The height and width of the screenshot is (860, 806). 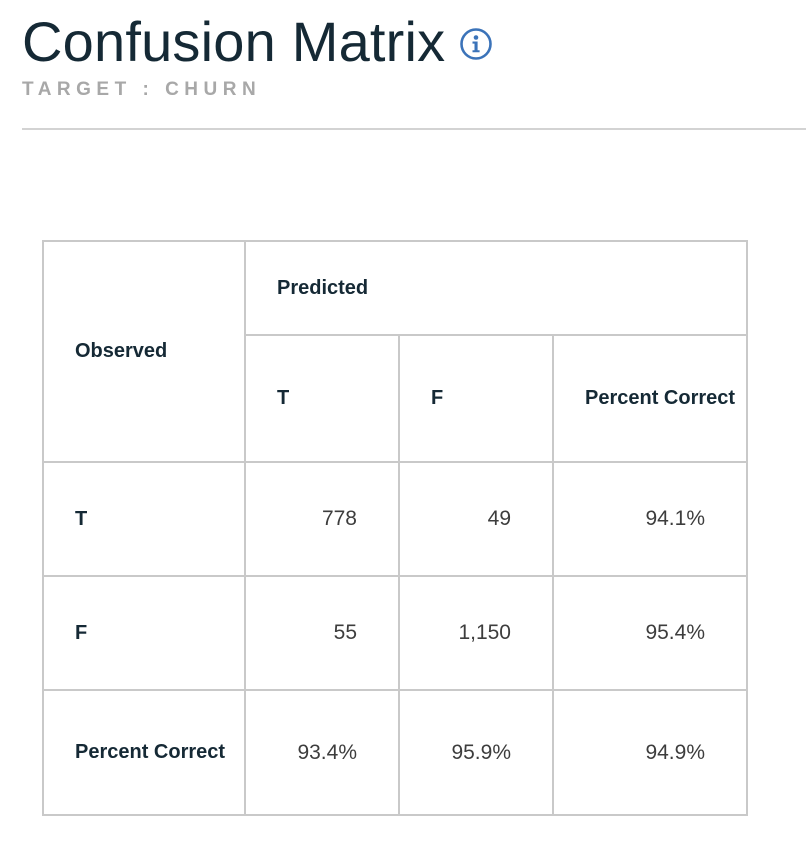 I want to click on cell-t-t: 778, so click(x=322, y=519).